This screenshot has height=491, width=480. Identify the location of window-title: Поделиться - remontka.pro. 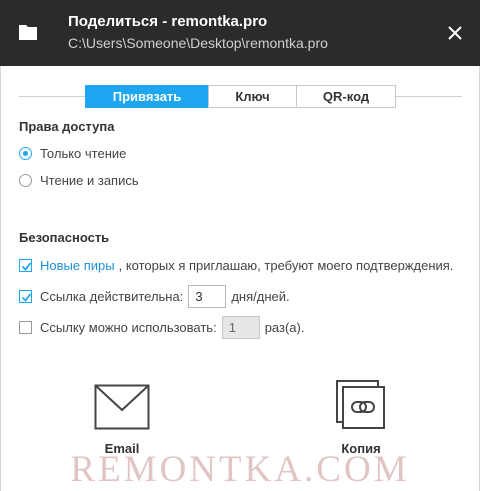
(168, 21).